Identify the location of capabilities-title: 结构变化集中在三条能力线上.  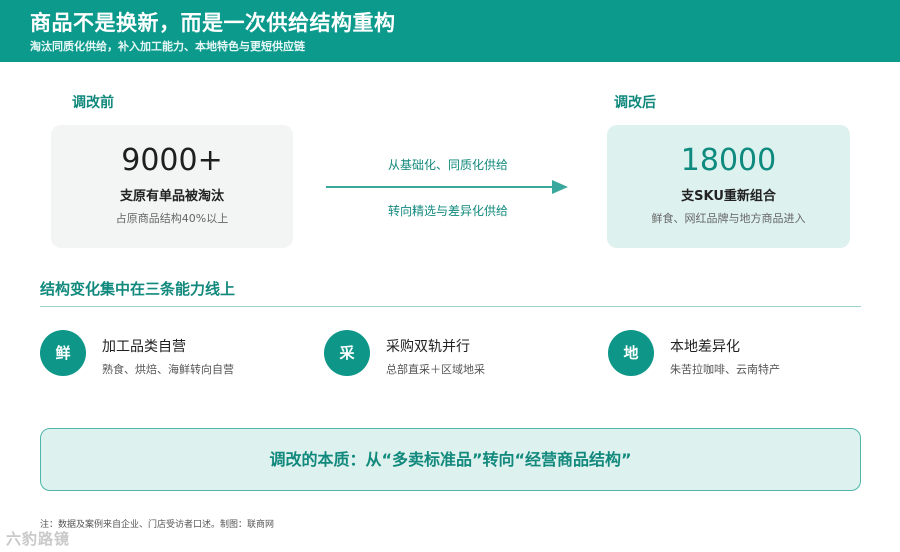
(138, 289).